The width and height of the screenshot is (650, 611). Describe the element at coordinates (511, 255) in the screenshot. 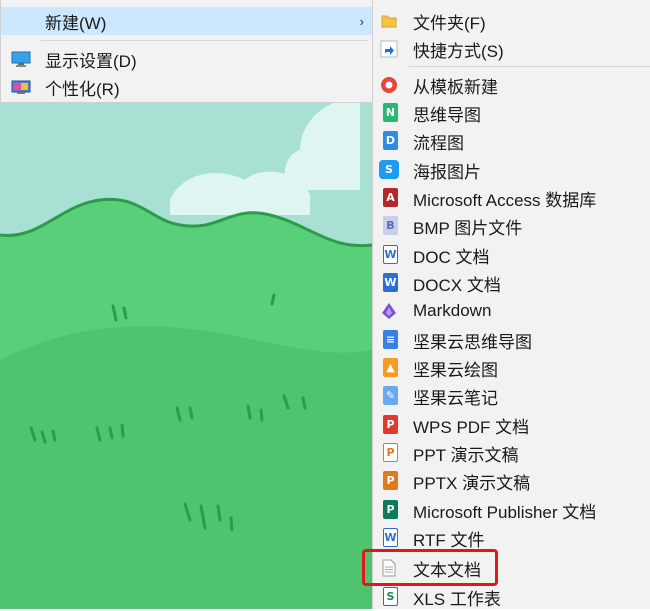

I see `submenu-item-doc: W DOC 文档` at that location.